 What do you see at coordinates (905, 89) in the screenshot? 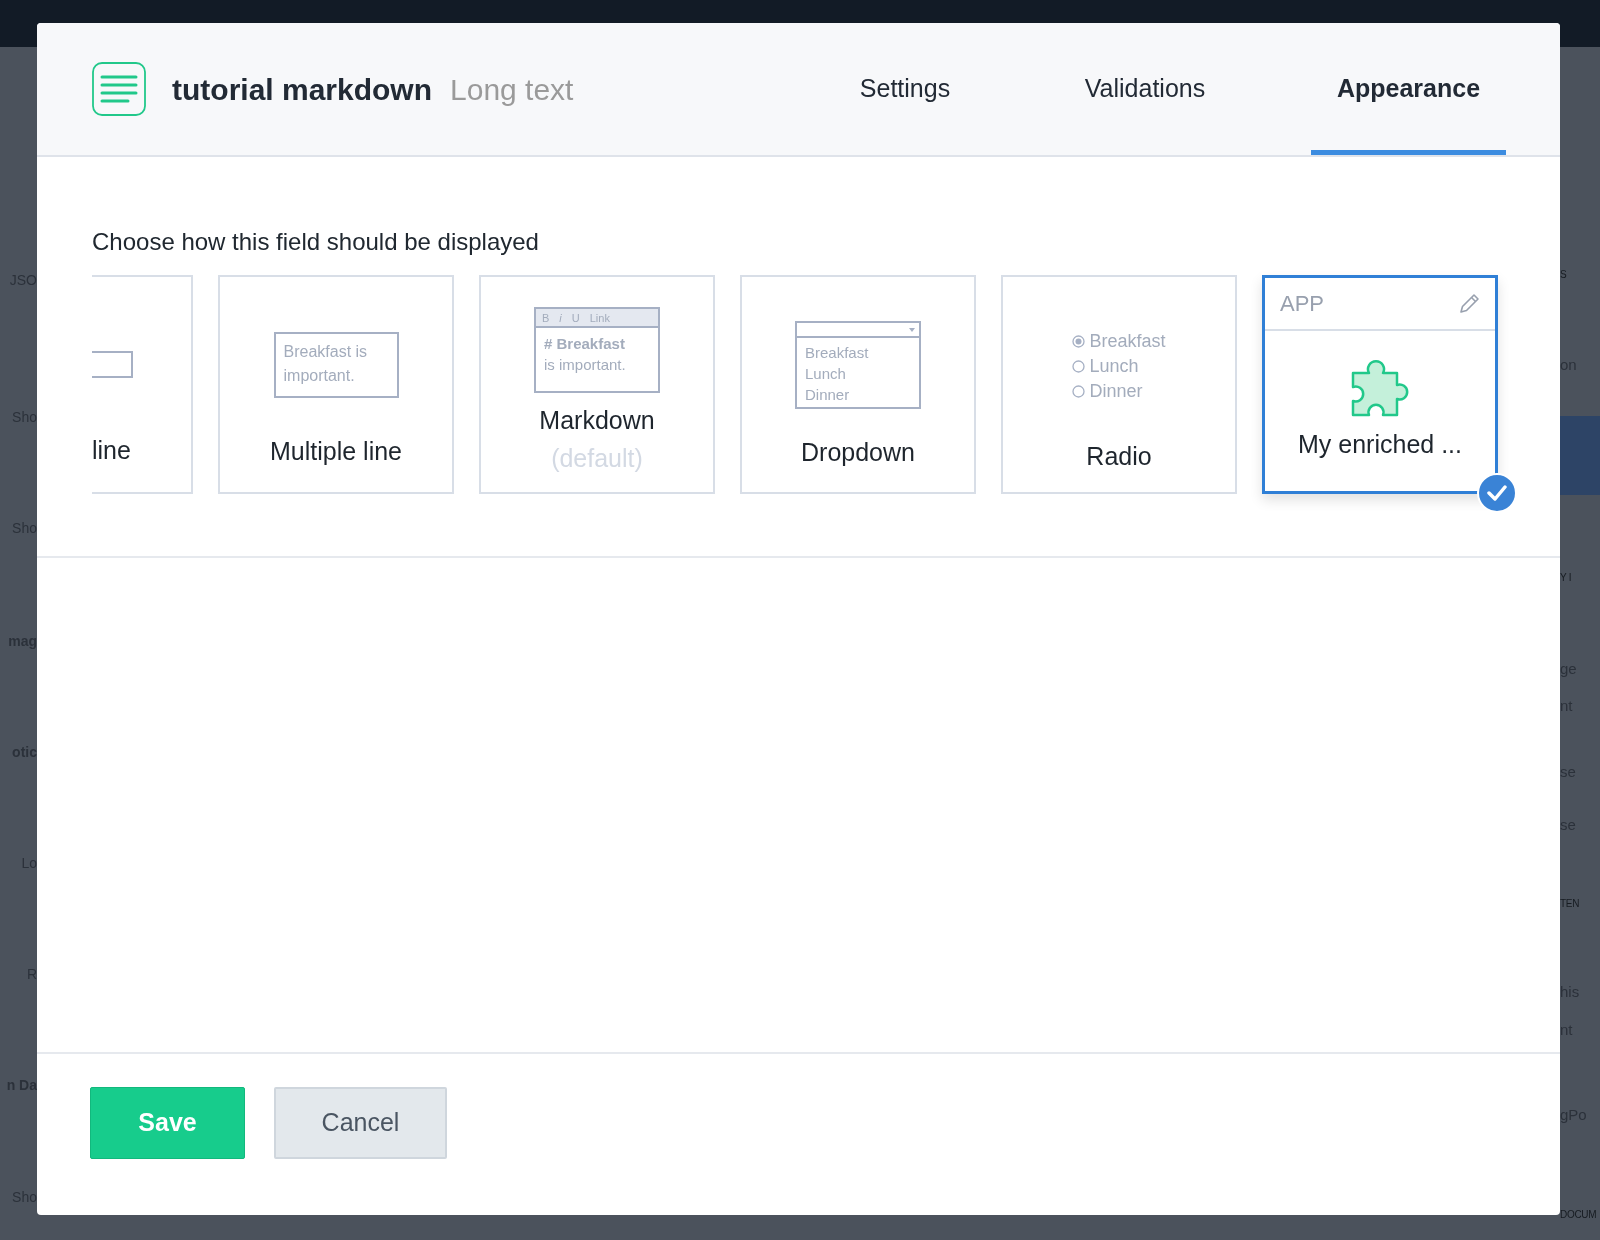
I see `tab: Settings` at bounding box center [905, 89].